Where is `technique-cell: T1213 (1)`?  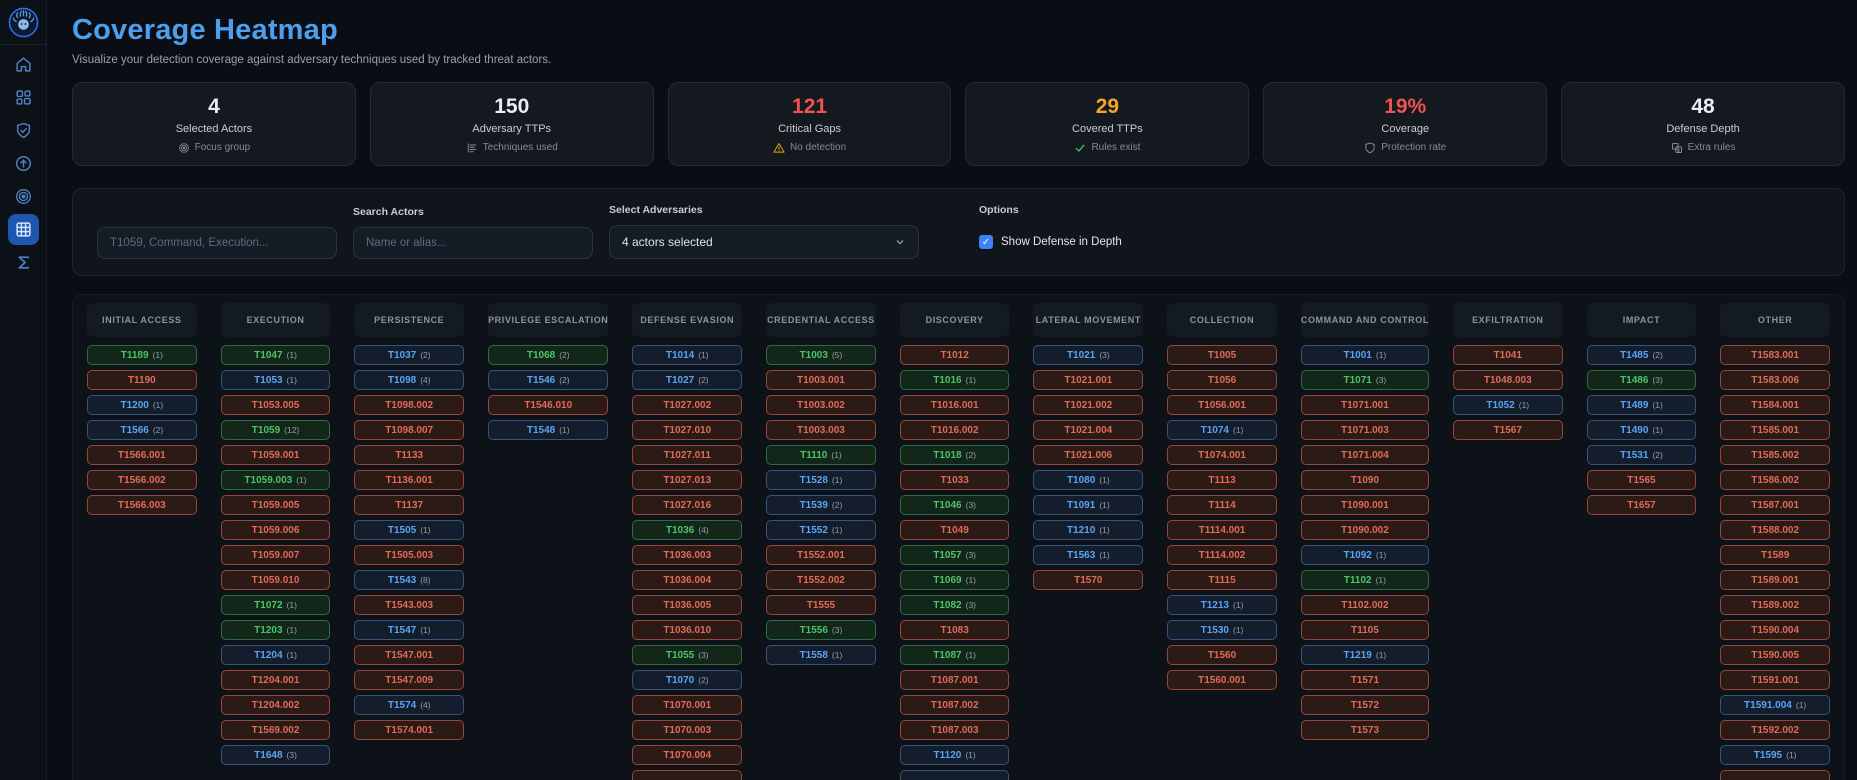 technique-cell: T1213 (1) is located at coordinates (1222, 605).